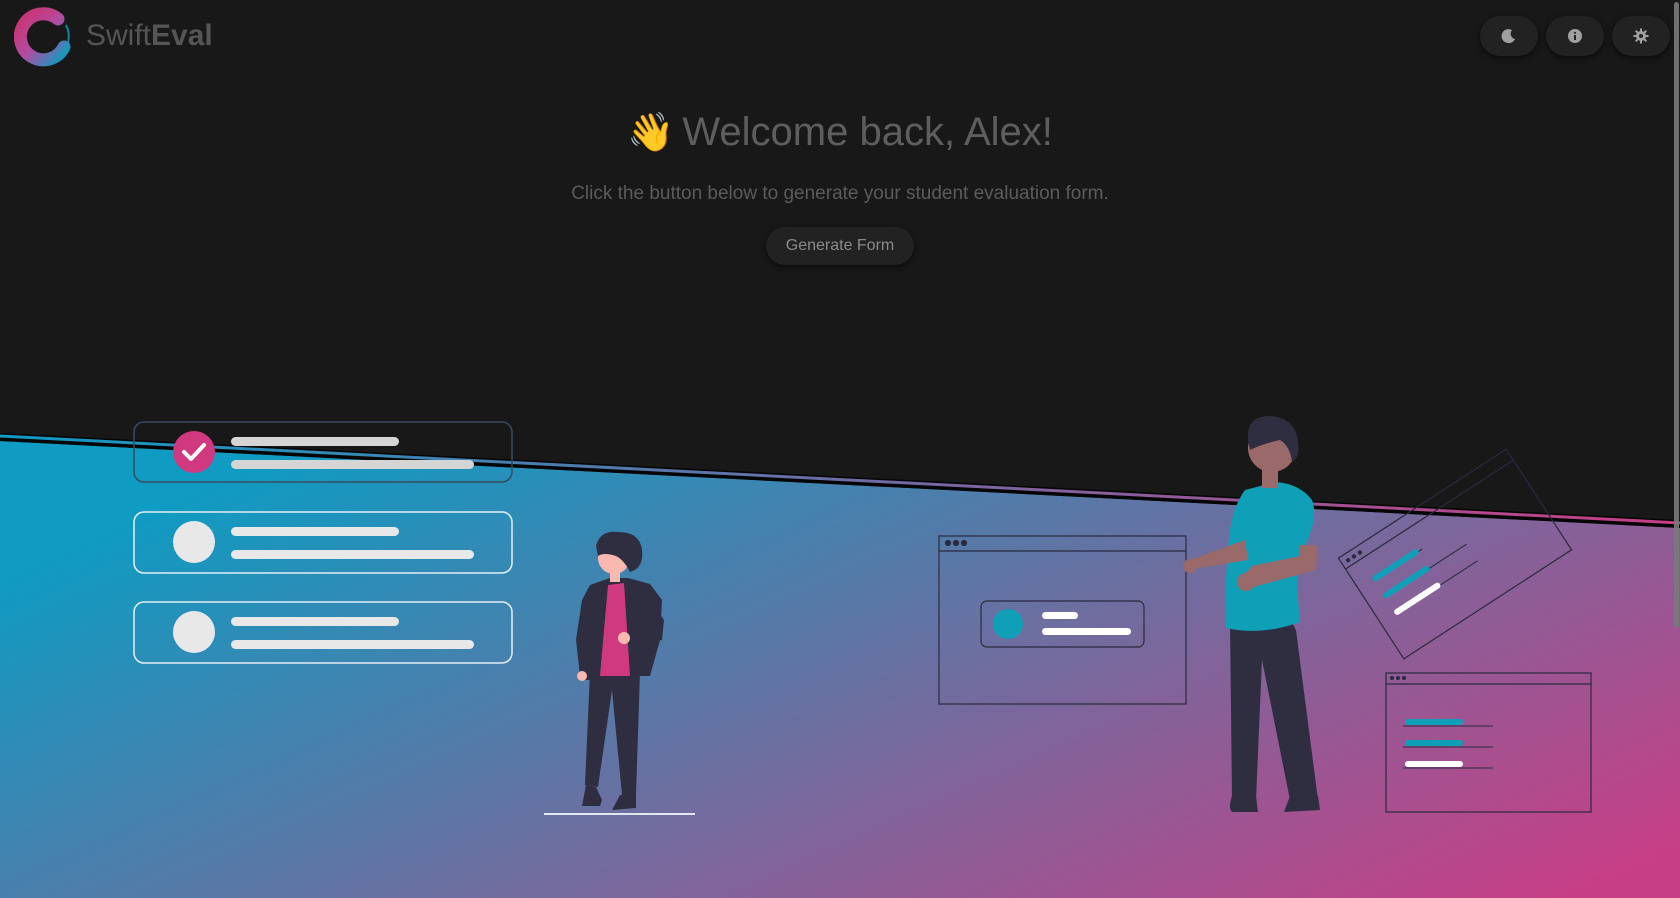 This screenshot has height=898, width=1680. Describe the element at coordinates (651, 132) in the screenshot. I see `waving-hand-icon: 👋` at that location.